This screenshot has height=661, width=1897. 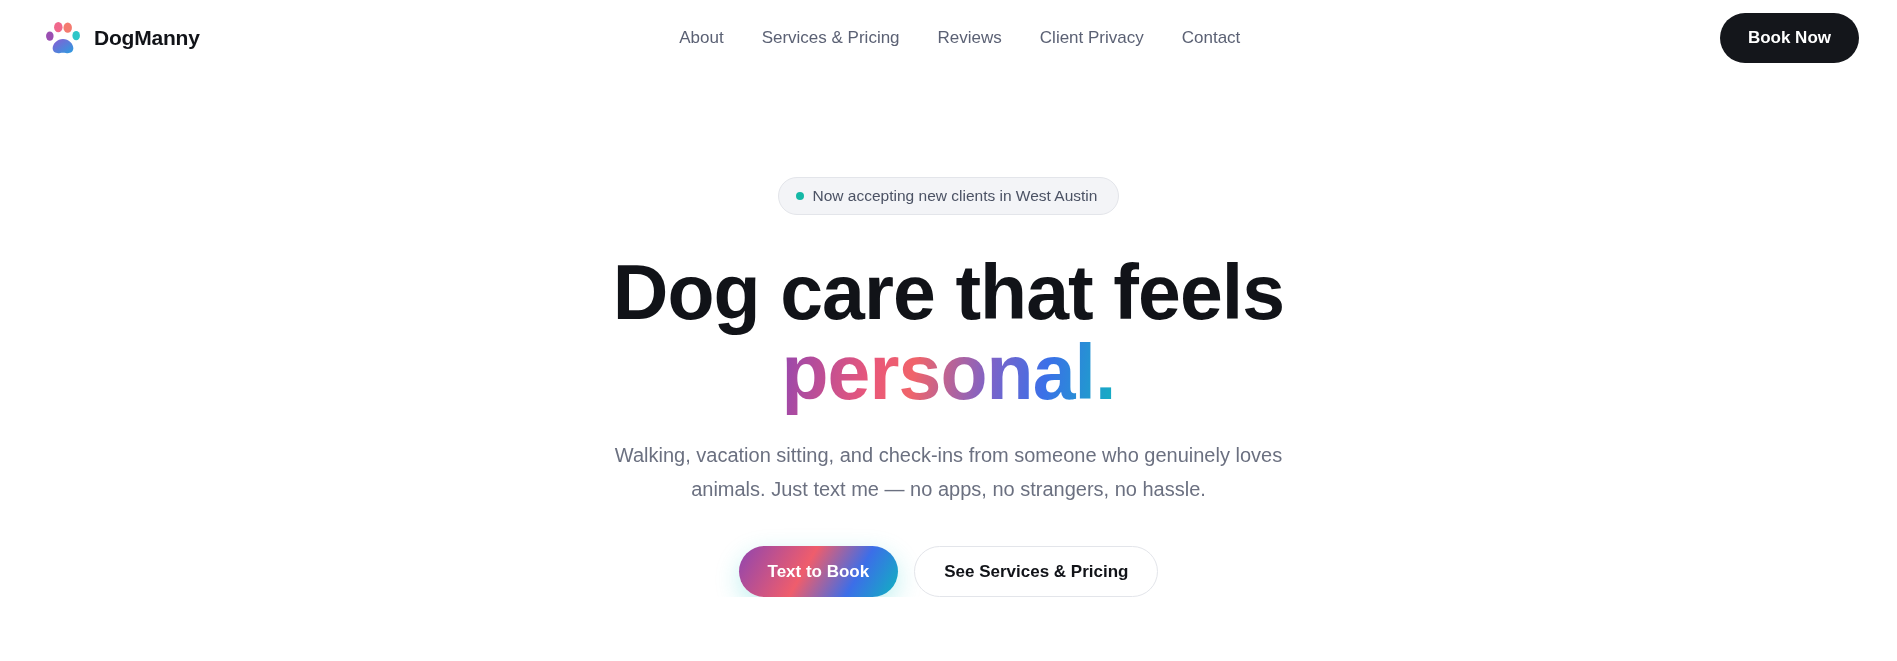 What do you see at coordinates (830, 37) in the screenshot?
I see `nav-link: Services & Pricing` at bounding box center [830, 37].